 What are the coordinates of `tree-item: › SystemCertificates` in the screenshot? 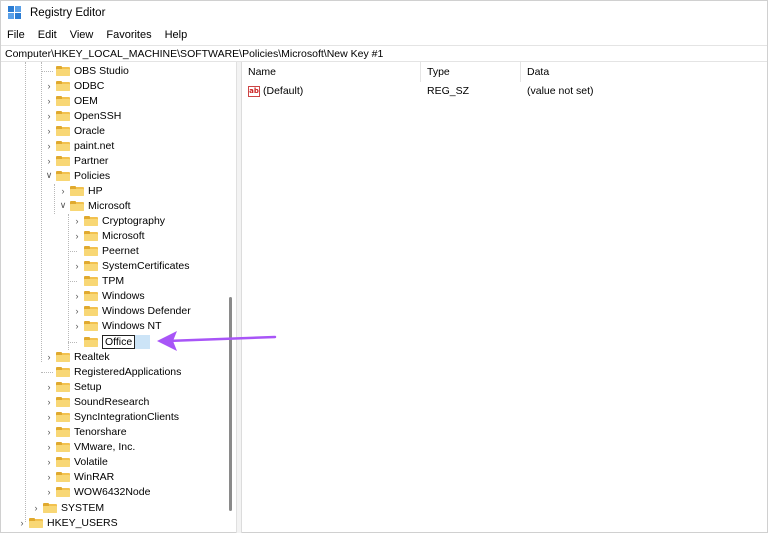 It's located at (131, 265).